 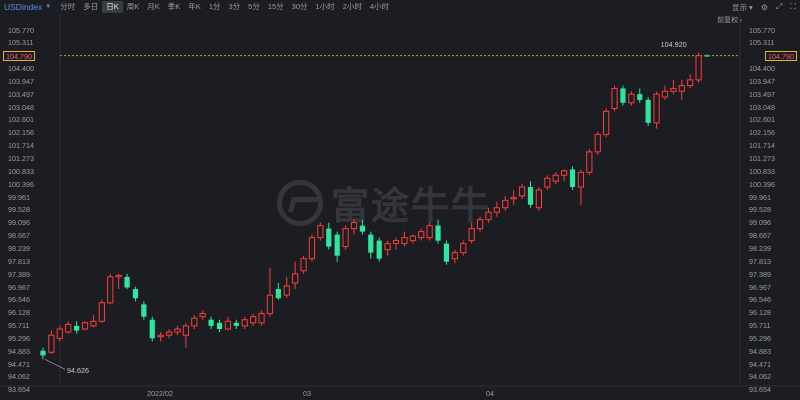 I want to click on price-tick-label: 98.239, so click(x=19, y=248).